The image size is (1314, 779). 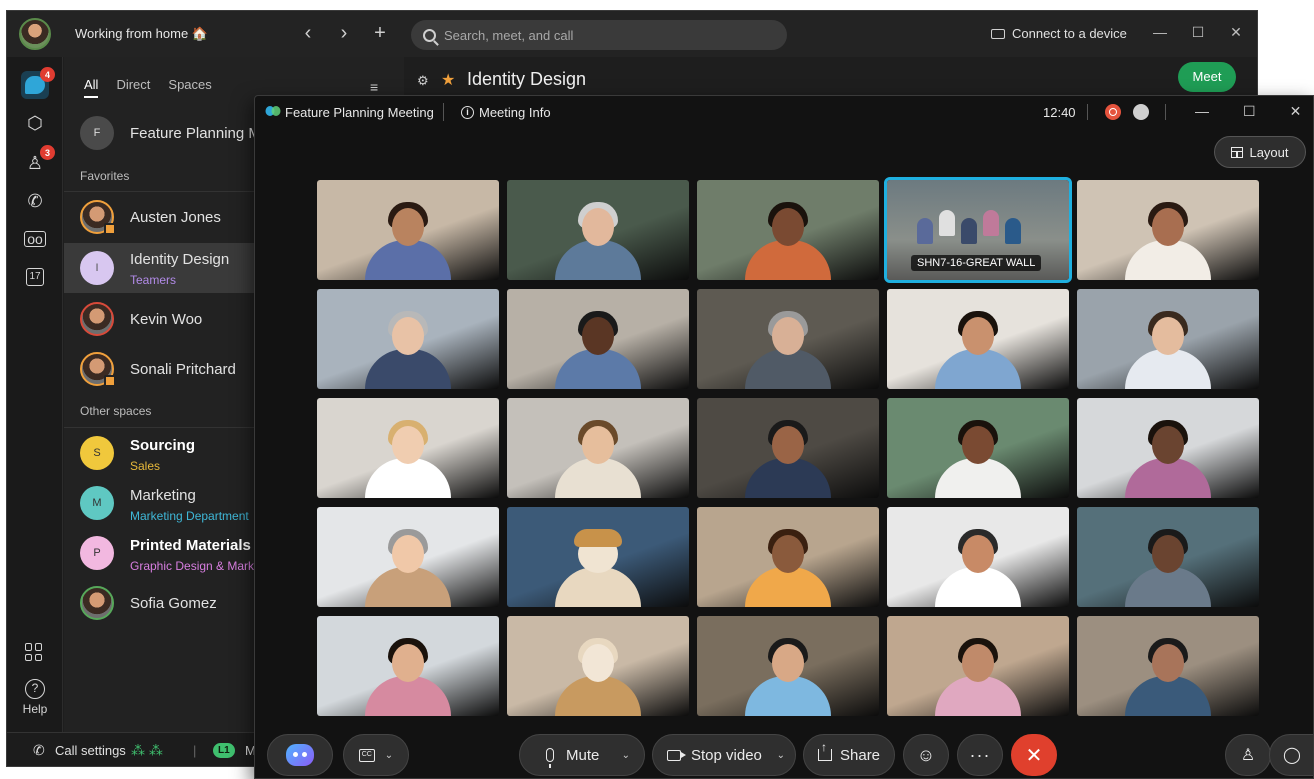 What do you see at coordinates (153, 280) in the screenshot?
I see `list-item-team: Teamers` at bounding box center [153, 280].